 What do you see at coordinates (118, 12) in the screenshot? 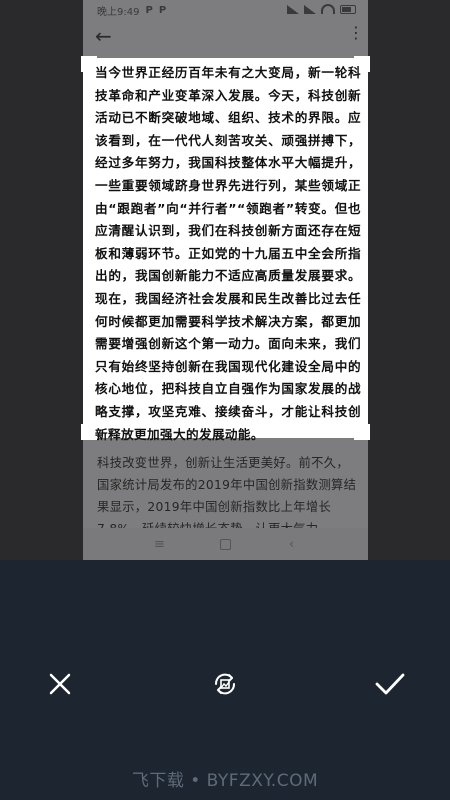
I see `status-time: 晚上9:49` at bounding box center [118, 12].